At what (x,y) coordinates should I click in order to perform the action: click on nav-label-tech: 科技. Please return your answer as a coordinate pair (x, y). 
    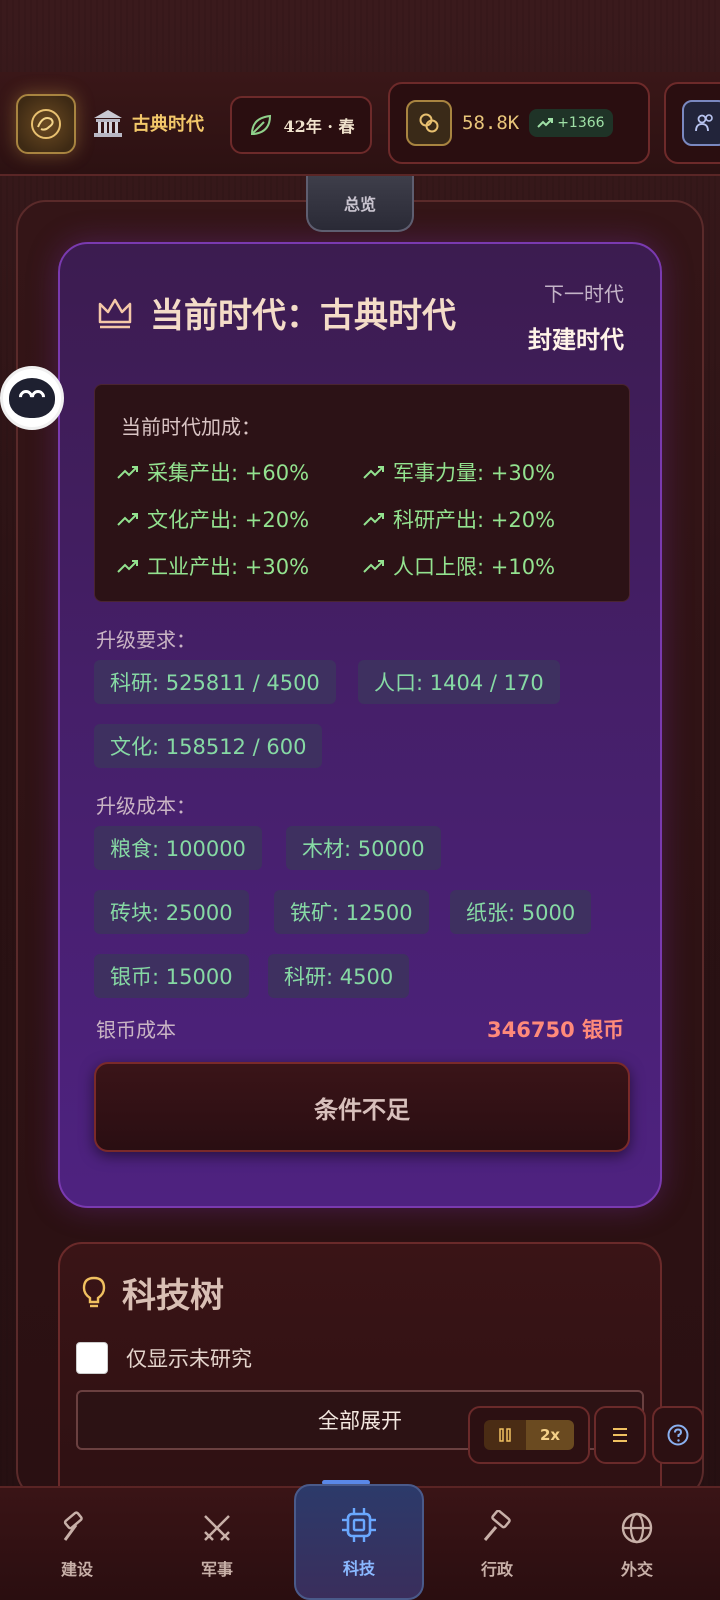
    Looking at the image, I should click on (358, 1568).